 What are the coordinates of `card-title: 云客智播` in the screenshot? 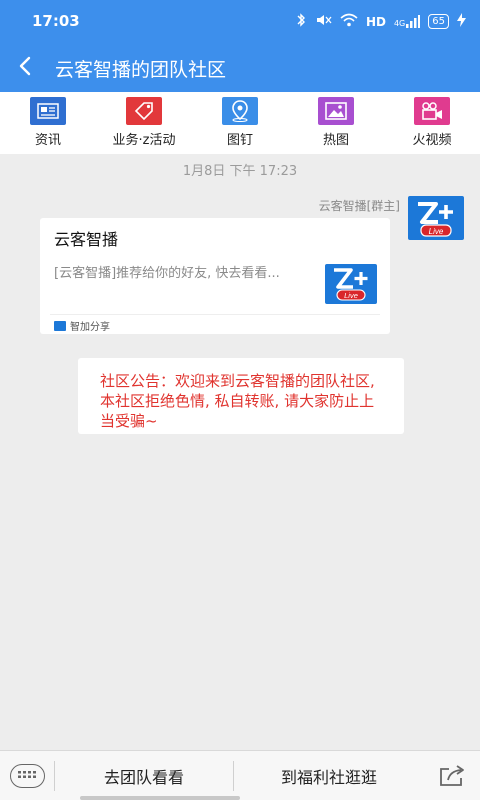 It's located at (86, 239).